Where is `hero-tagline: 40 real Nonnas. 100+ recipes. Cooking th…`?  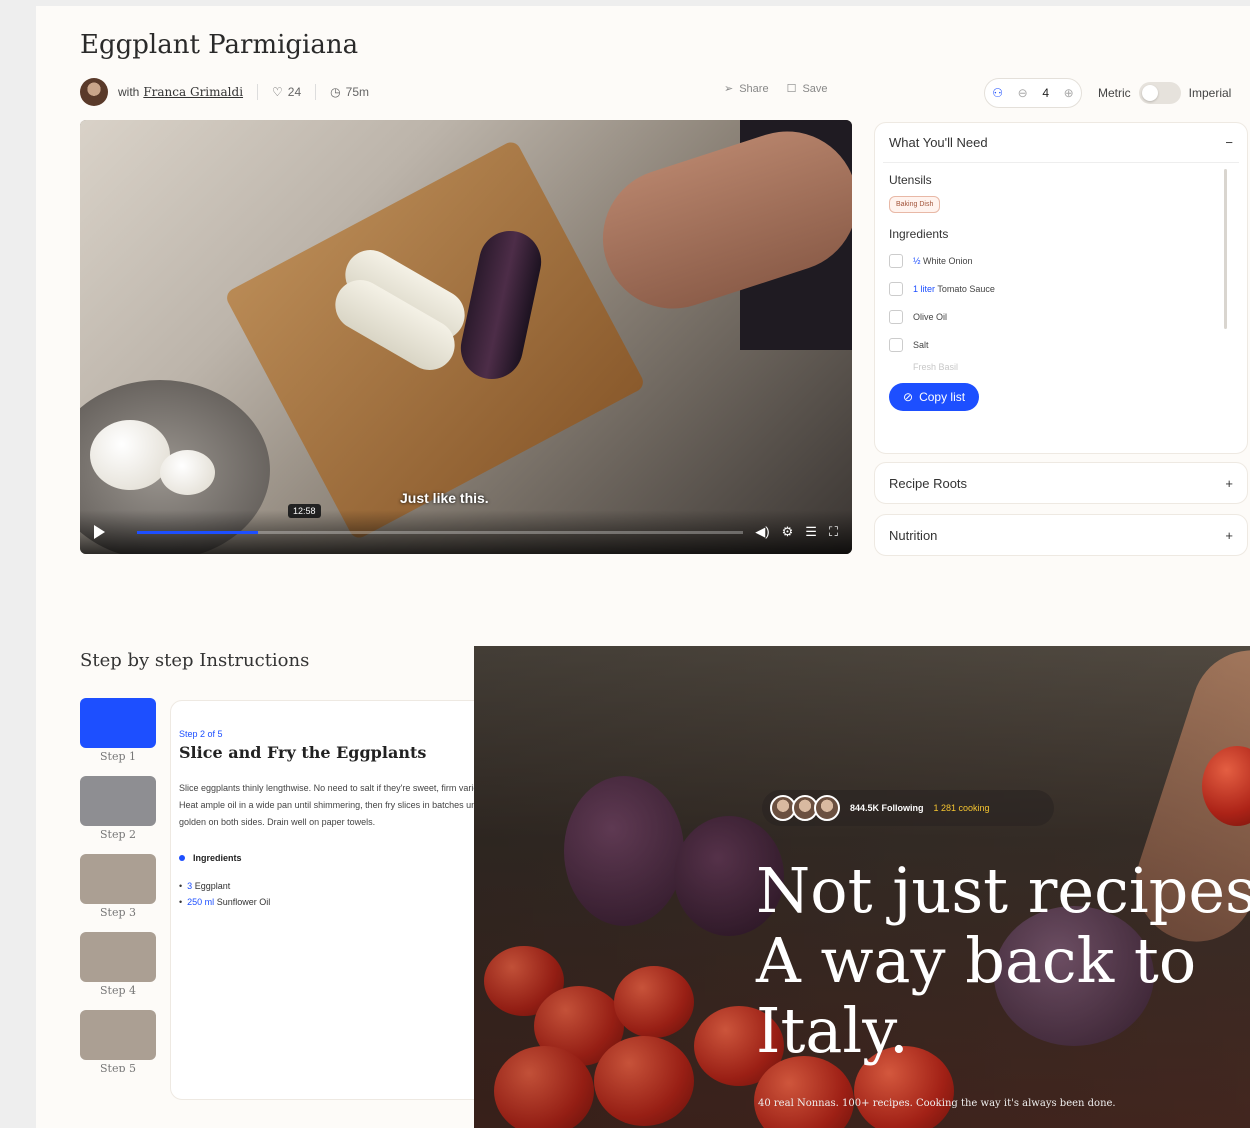 hero-tagline: 40 real Nonnas. 100+ recipes. Cooking th… is located at coordinates (937, 1103).